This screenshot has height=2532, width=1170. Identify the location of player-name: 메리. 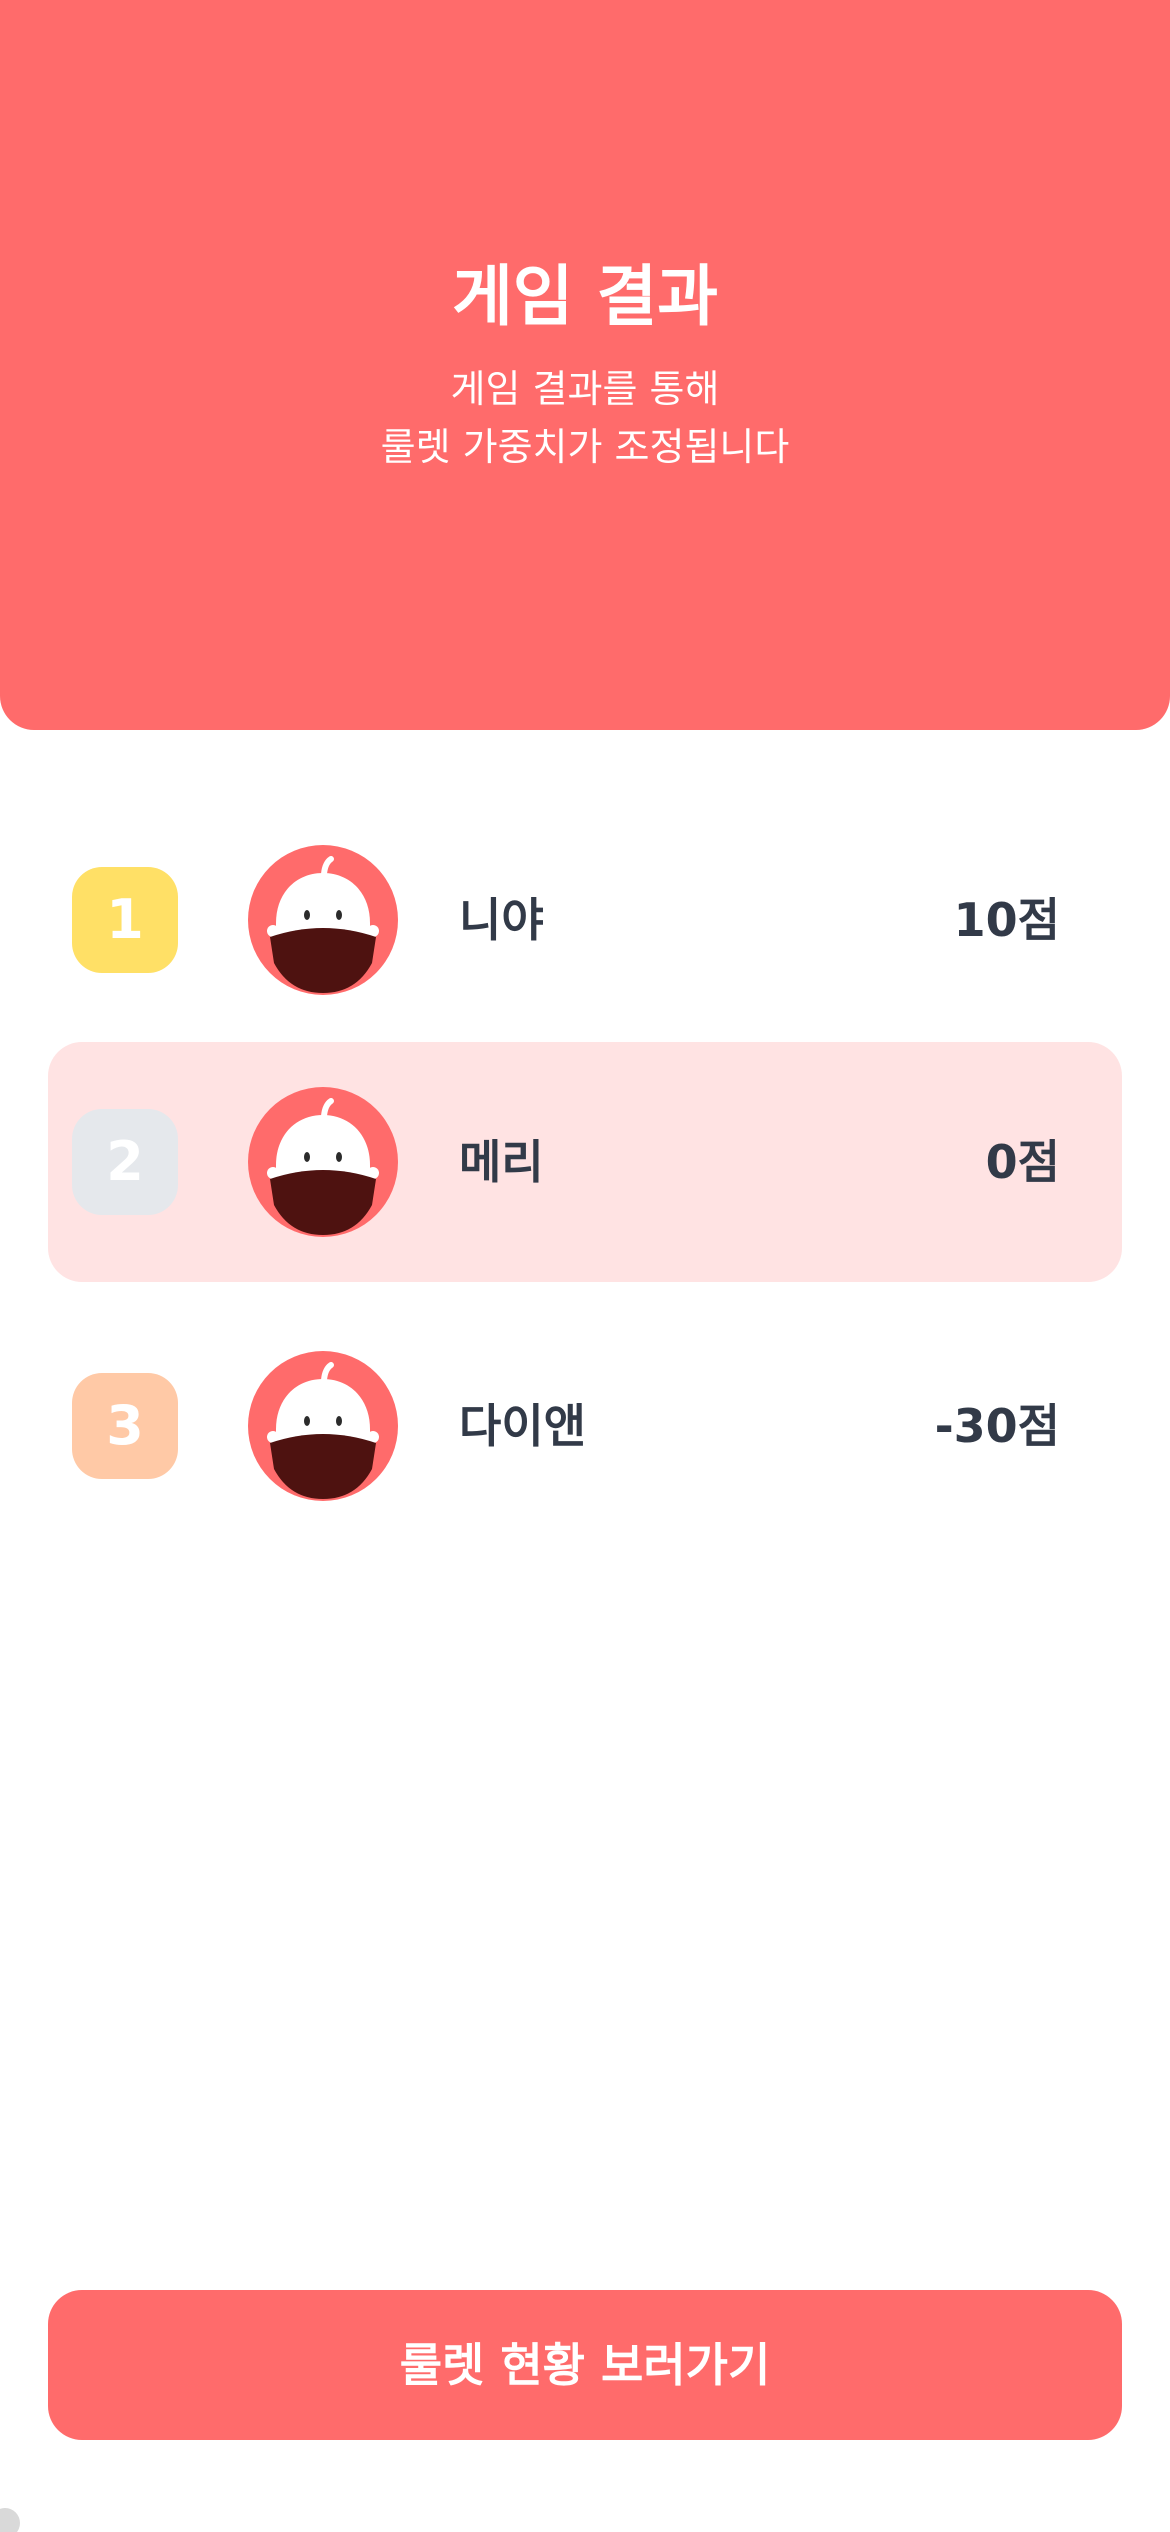
(501, 1162).